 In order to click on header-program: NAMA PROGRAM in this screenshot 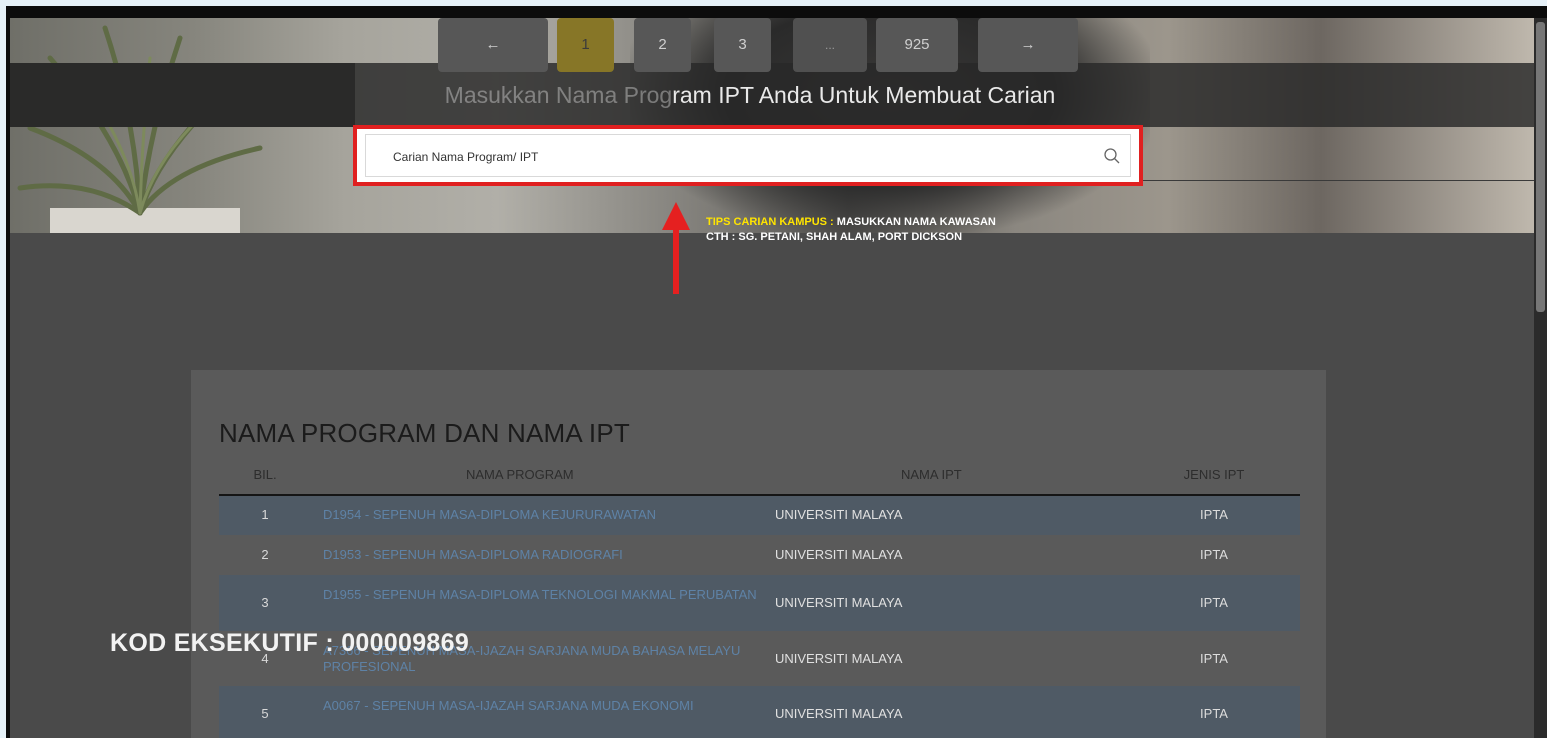, I will do `click(520, 474)`.